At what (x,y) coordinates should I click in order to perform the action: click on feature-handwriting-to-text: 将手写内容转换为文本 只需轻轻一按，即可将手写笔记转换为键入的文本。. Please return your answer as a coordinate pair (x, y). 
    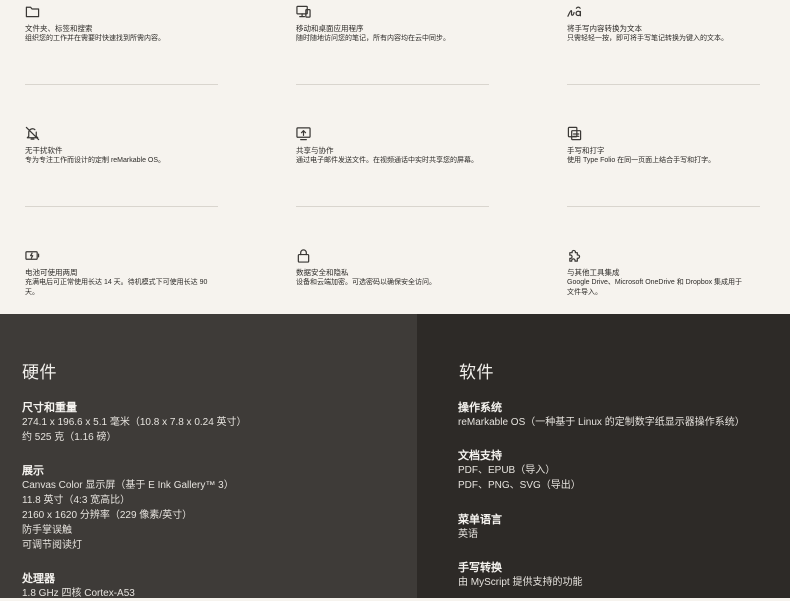
    Looking at the image, I should click on (677, 24).